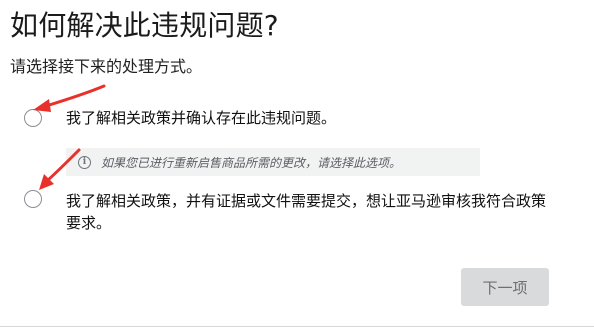  Describe the element at coordinates (84, 162) in the screenshot. I see `info-icon: i` at that location.